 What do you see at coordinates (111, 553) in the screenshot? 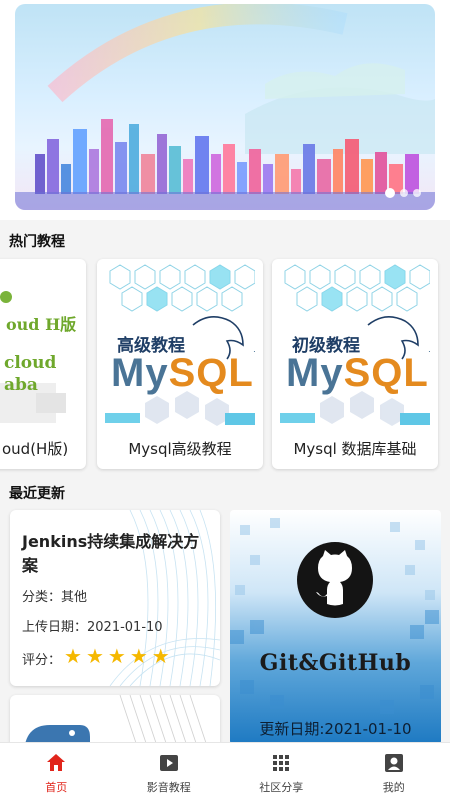
I see `course-title: Jenkins持续集成解决方案` at bounding box center [111, 553].